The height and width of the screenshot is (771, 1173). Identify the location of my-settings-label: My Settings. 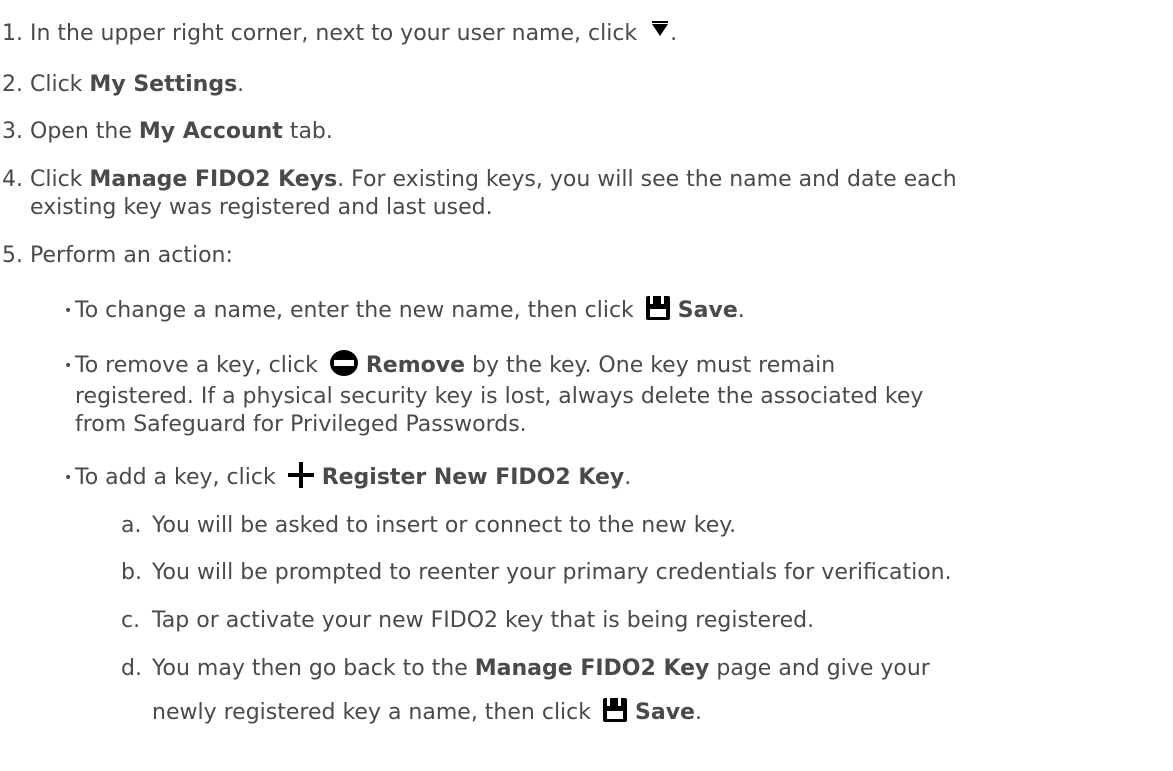
(163, 84).